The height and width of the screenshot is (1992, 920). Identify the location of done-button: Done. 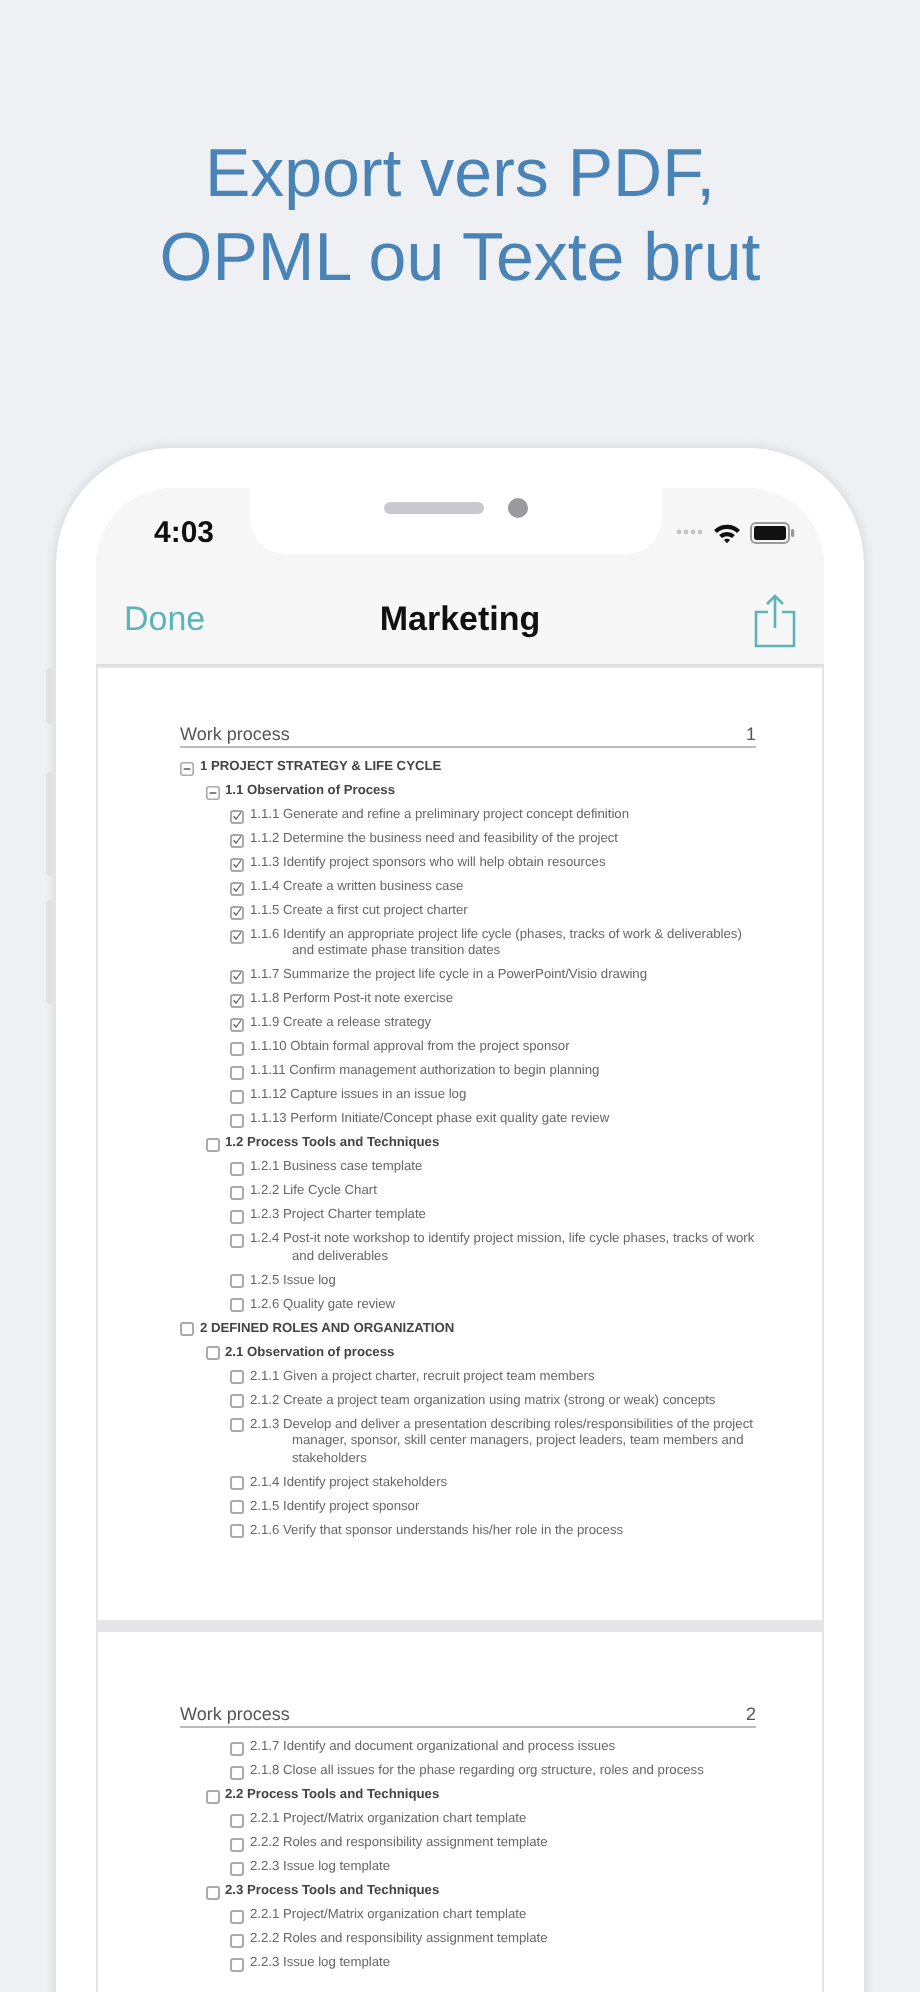
(165, 620).